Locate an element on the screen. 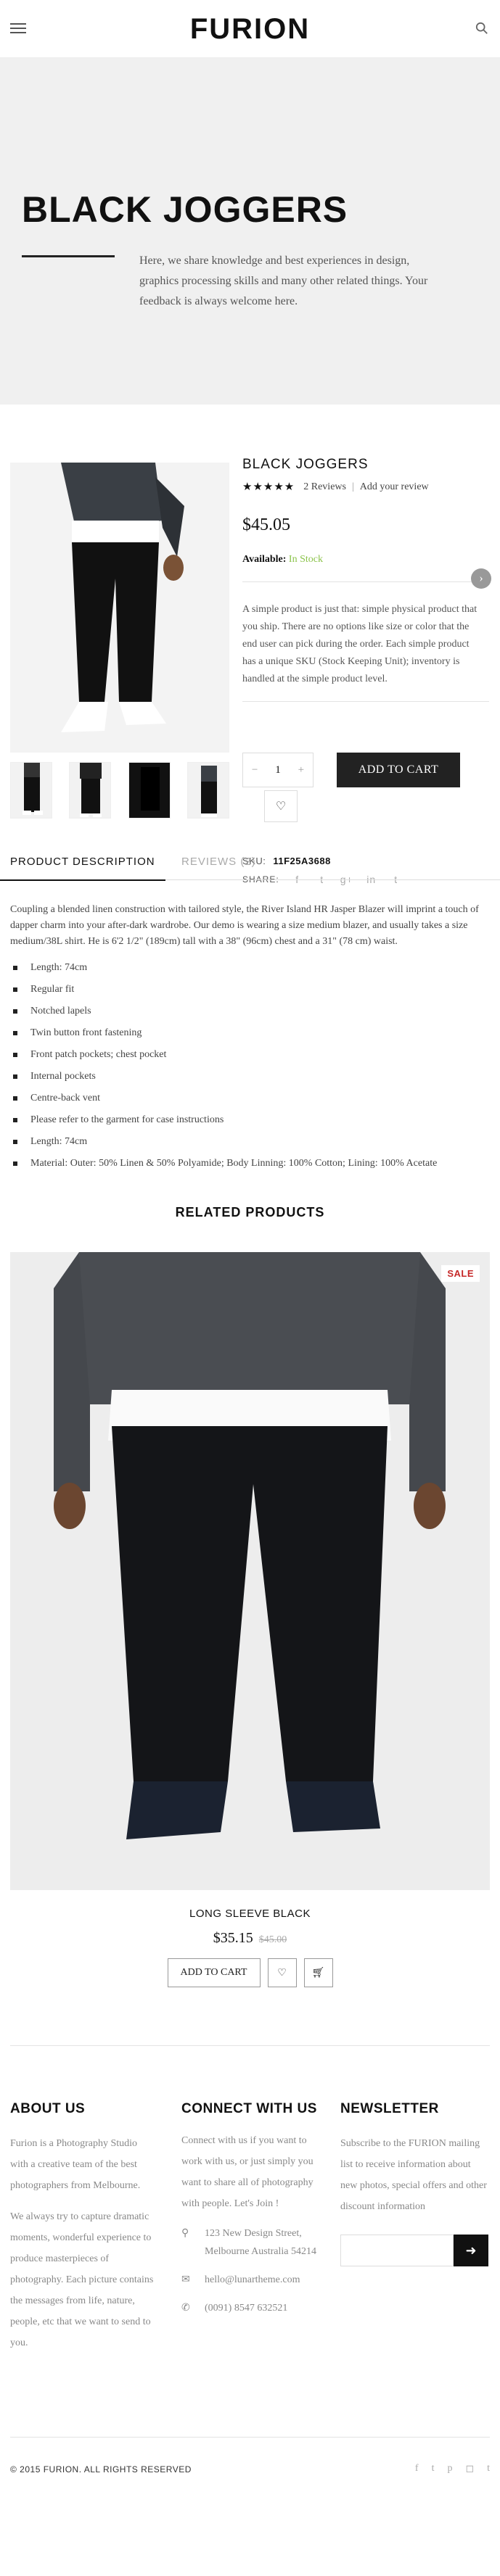 Image resolution: width=500 pixels, height=2576 pixels. cart-icon: 🛒︎ is located at coordinates (318, 1973).